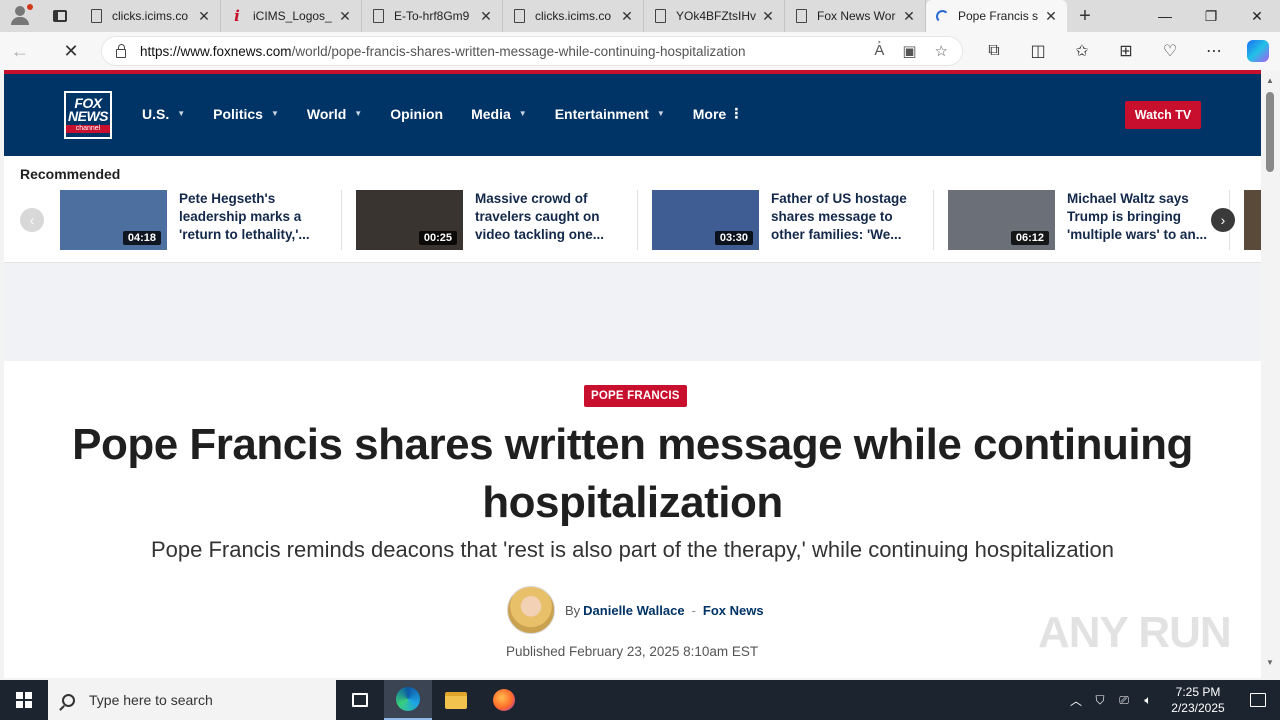 This screenshot has height=720, width=1280. Describe the element at coordinates (733, 238) in the screenshot. I see `video-duration: 03:30` at that location.